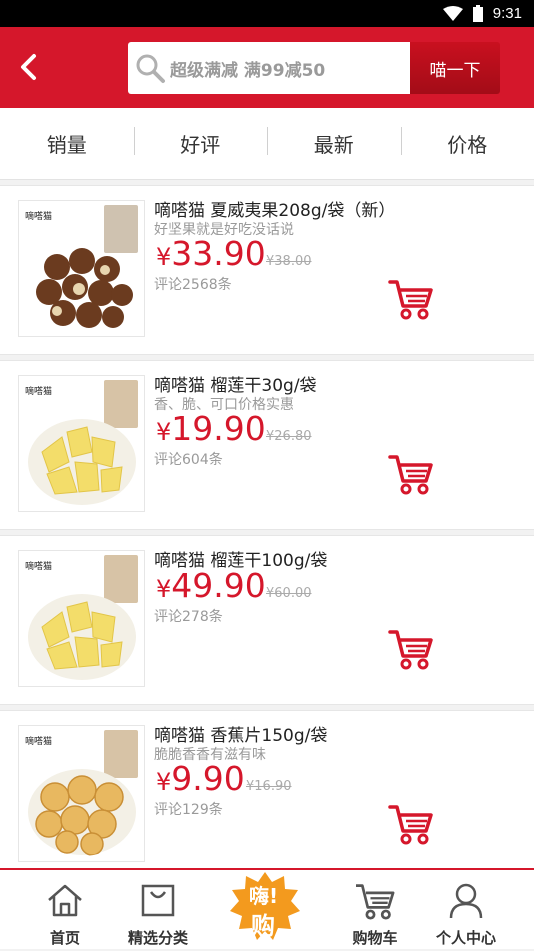 The width and height of the screenshot is (534, 951). I want to click on search-icon, so click(150, 68).